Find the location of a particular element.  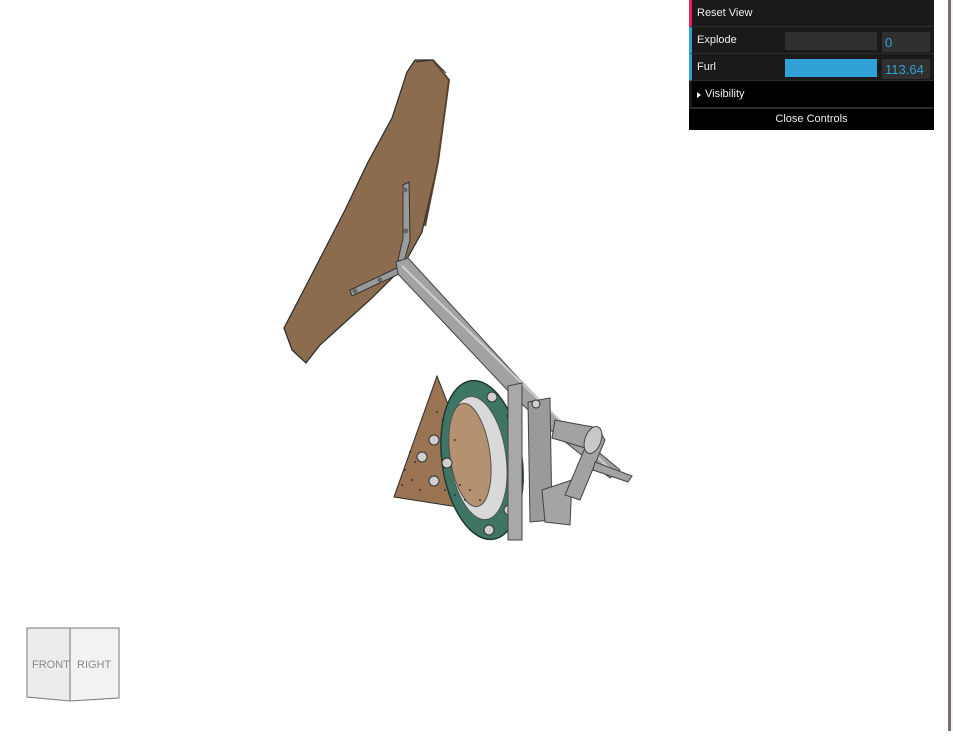

explode-slider is located at coordinates (831, 41).